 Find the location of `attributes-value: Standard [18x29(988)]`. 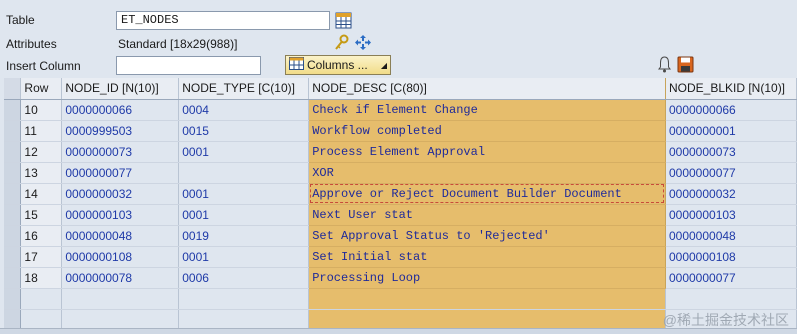

attributes-value: Standard [18x29(988)] is located at coordinates (178, 44).